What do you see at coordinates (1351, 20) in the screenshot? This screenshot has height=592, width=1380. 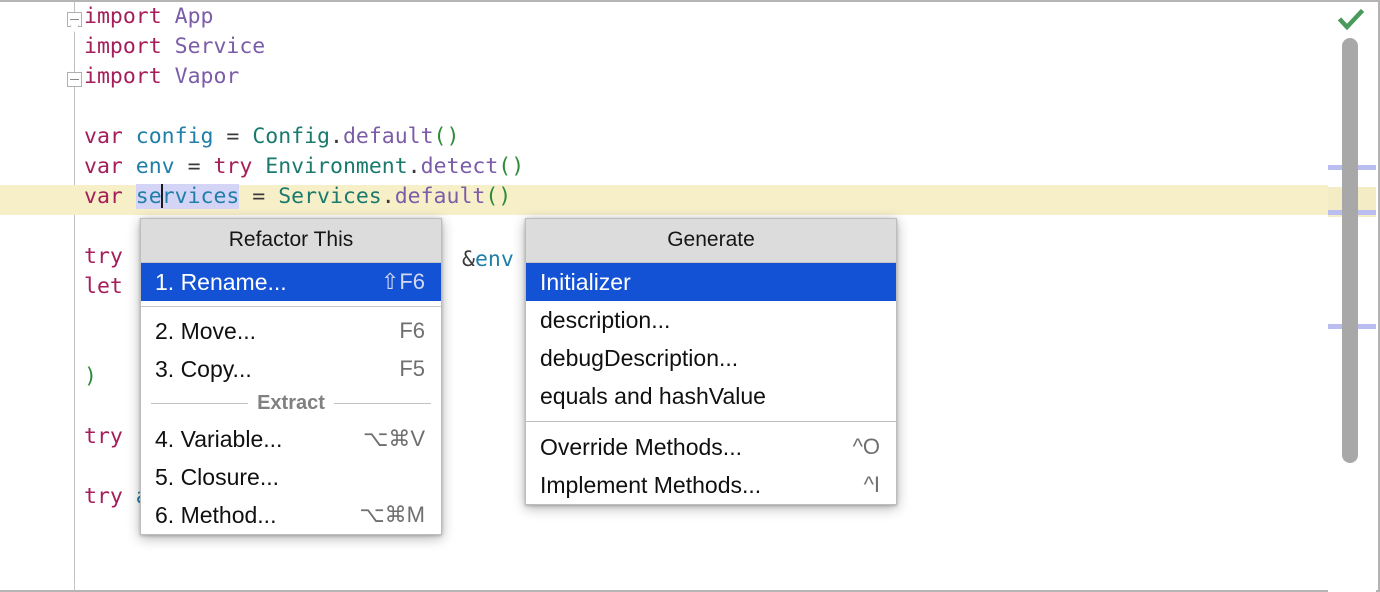 I see `green-check-icon` at bounding box center [1351, 20].